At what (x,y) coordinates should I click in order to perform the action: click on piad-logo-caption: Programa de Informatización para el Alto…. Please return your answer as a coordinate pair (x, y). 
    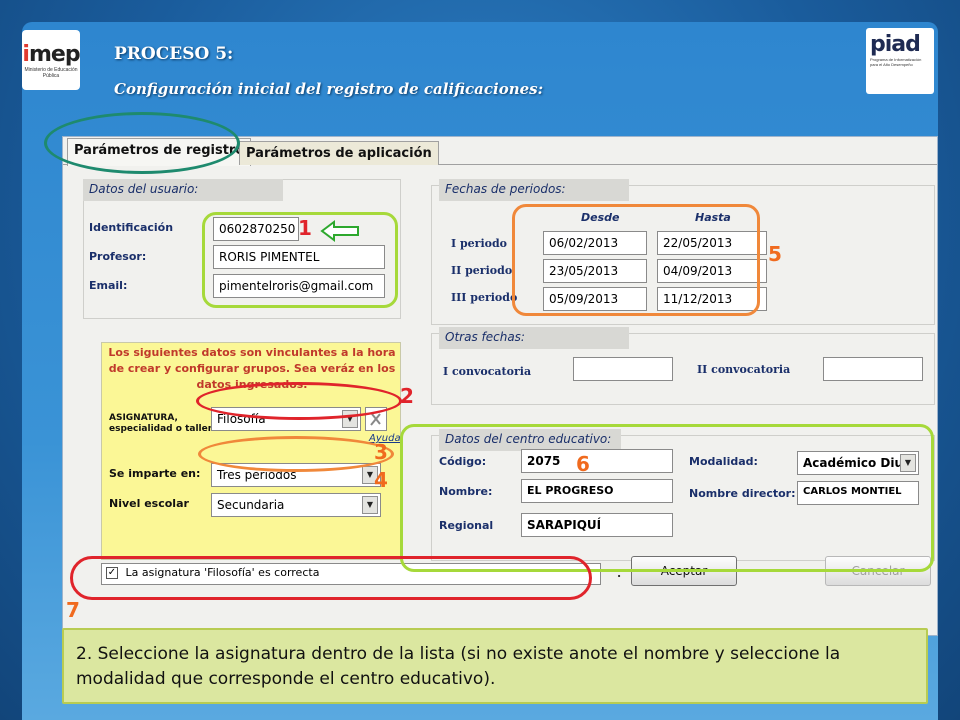
    Looking at the image, I should click on (896, 62).